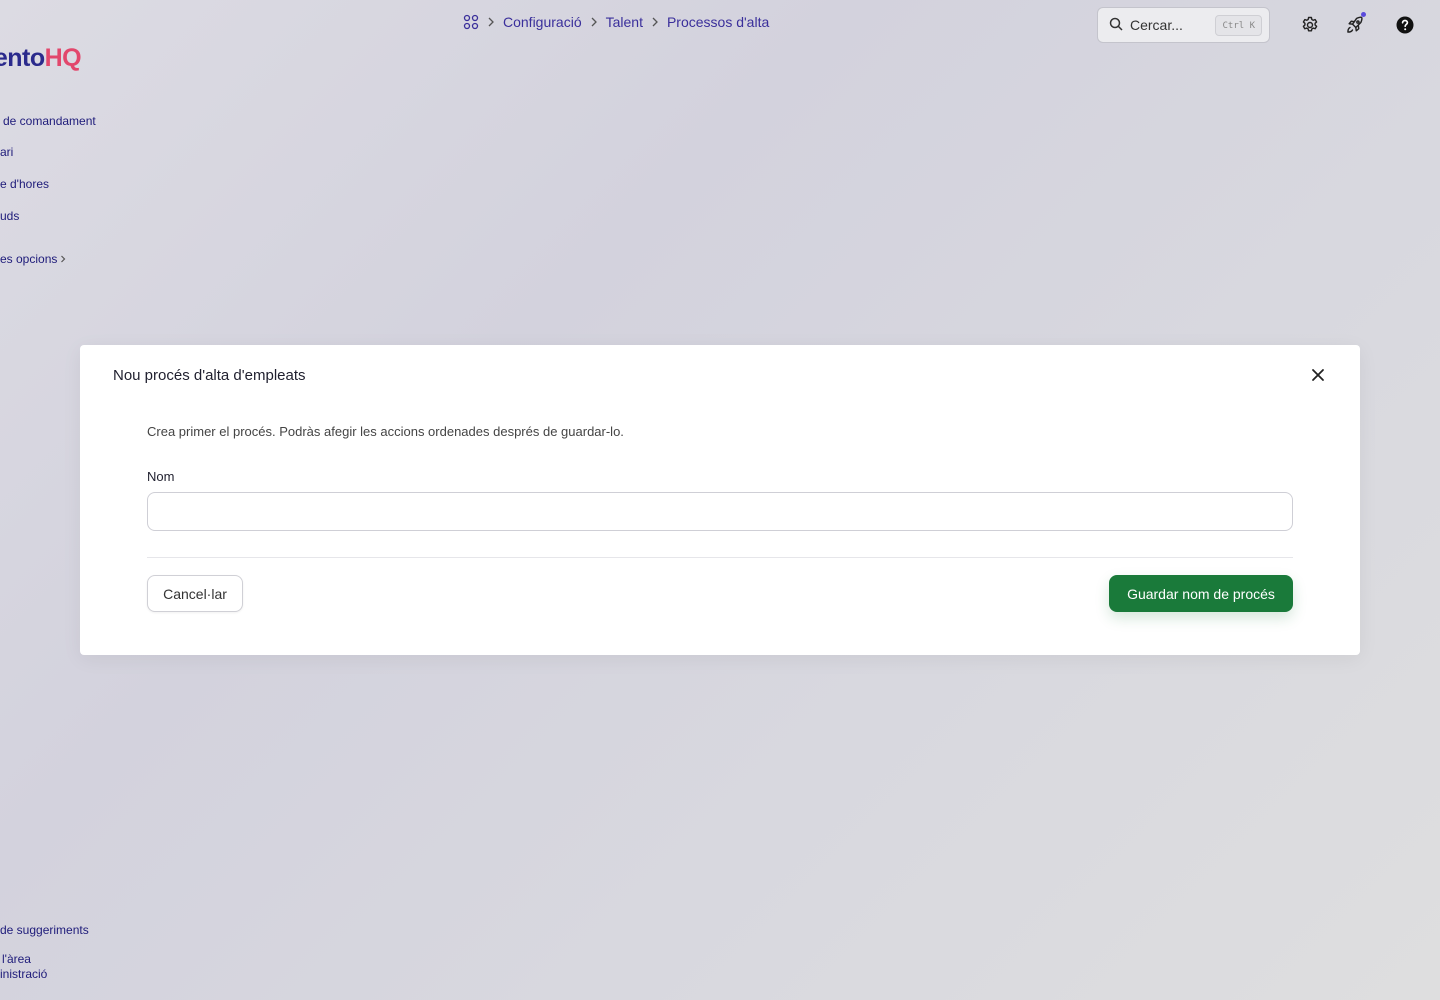  Describe the element at coordinates (1183, 25) in the screenshot. I see `search-box: Cercar... Ctrl K` at that location.